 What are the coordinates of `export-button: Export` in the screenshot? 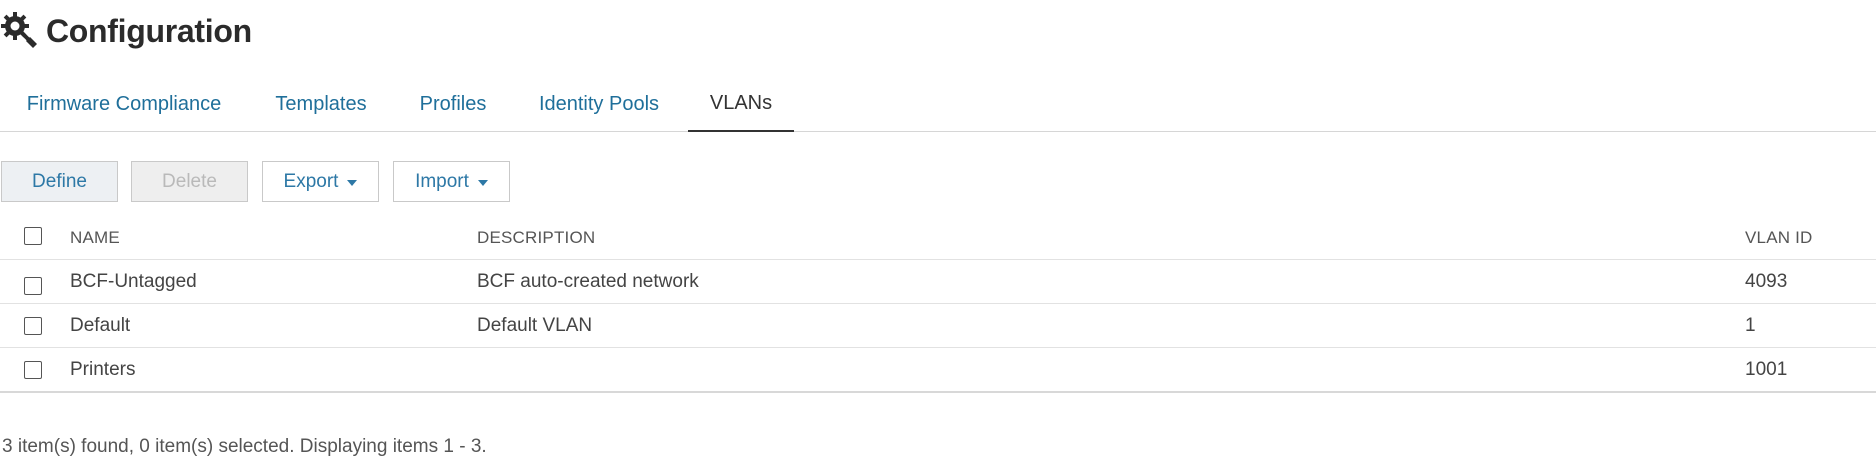 It's located at (320, 181).